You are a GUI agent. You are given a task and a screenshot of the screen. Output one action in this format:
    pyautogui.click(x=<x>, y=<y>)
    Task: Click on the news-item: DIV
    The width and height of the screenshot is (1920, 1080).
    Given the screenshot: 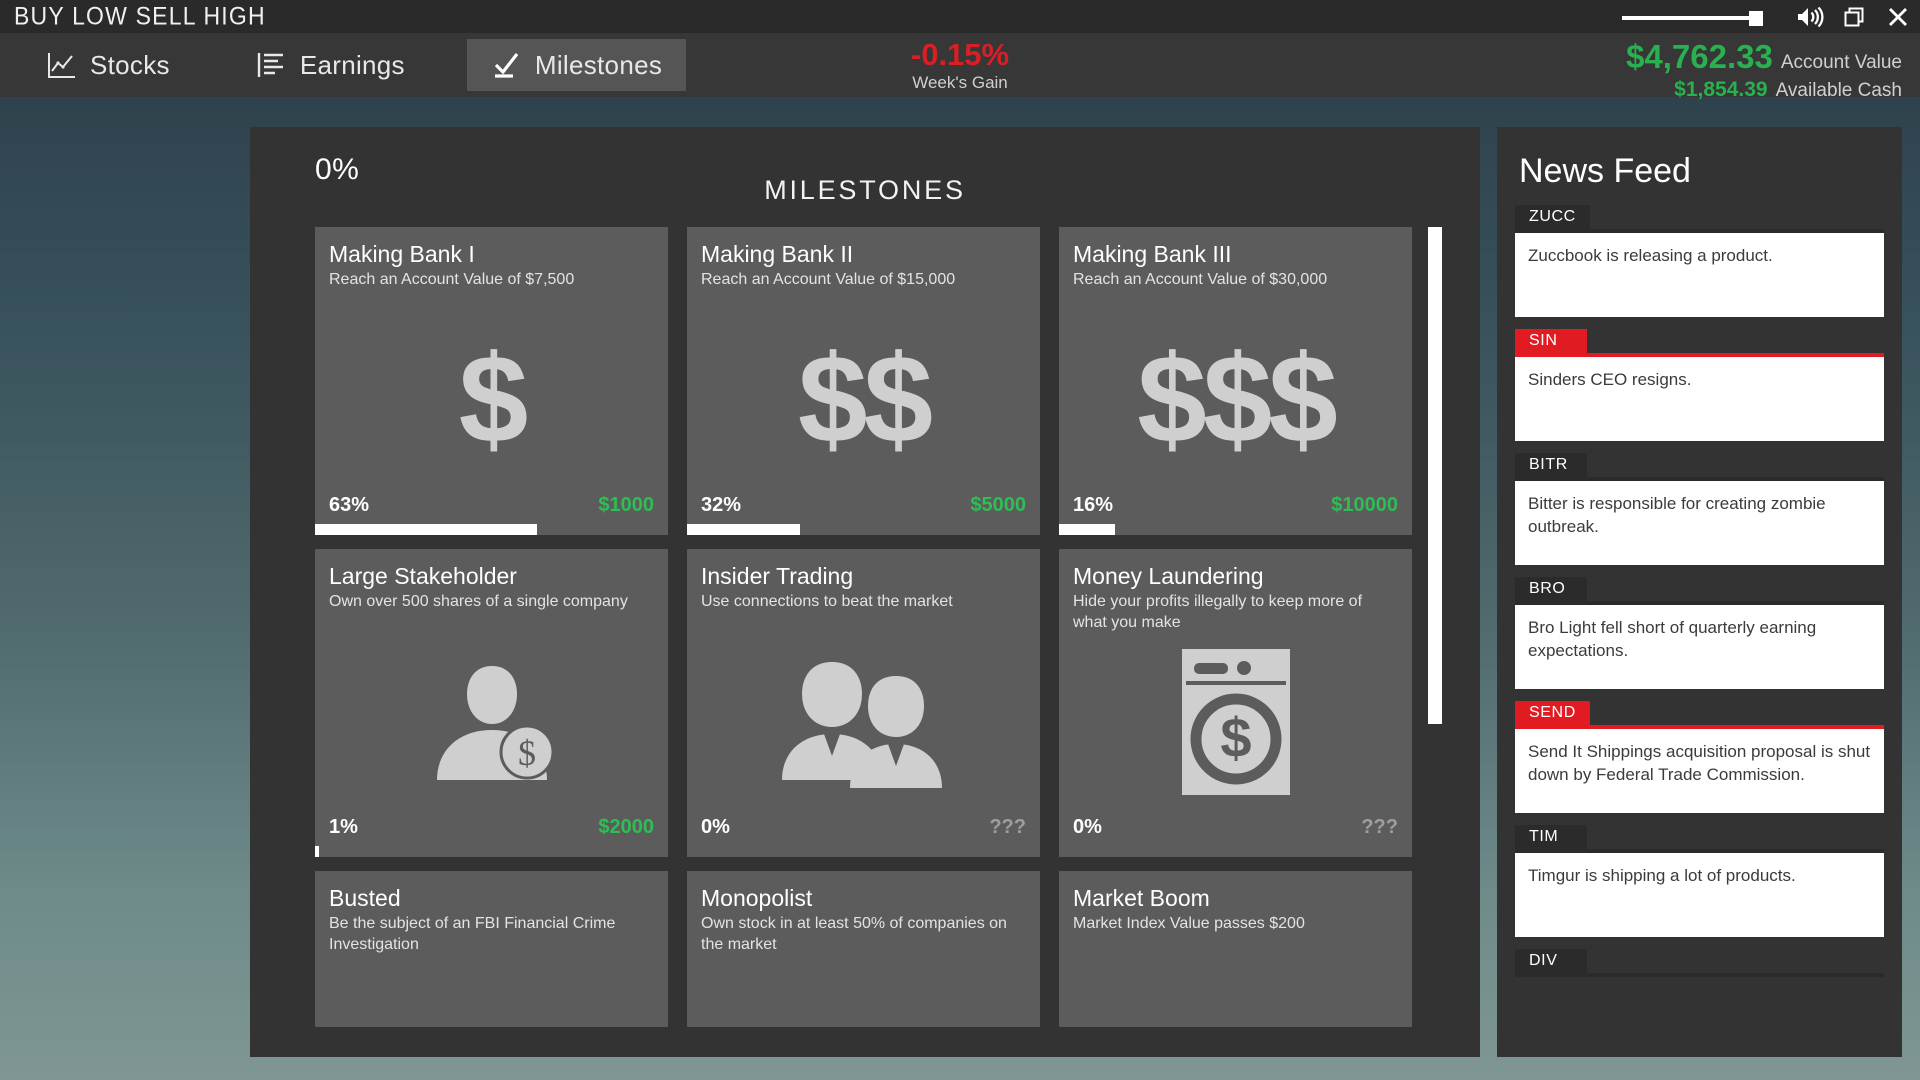 What is the action you would take?
    pyautogui.click(x=1699, y=963)
    